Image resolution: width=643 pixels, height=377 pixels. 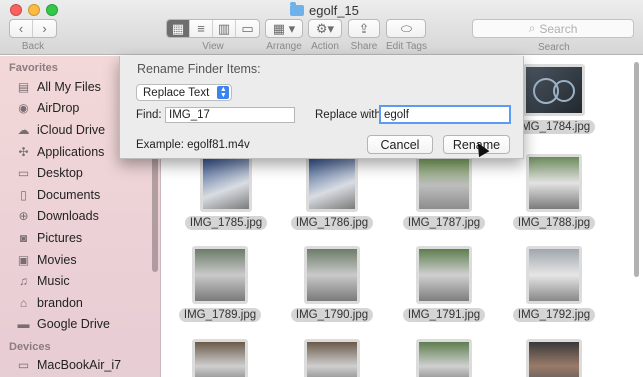 What do you see at coordinates (23, 194) in the screenshot?
I see `documents-icon: ▯` at bounding box center [23, 194].